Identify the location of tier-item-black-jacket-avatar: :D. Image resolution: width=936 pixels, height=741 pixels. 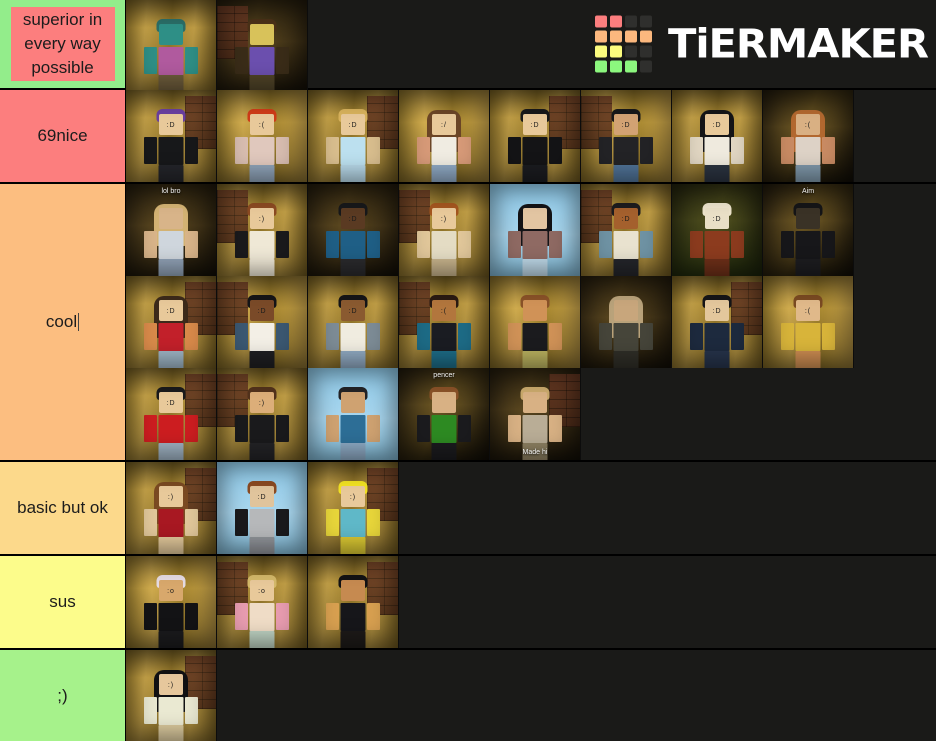
(535, 136).